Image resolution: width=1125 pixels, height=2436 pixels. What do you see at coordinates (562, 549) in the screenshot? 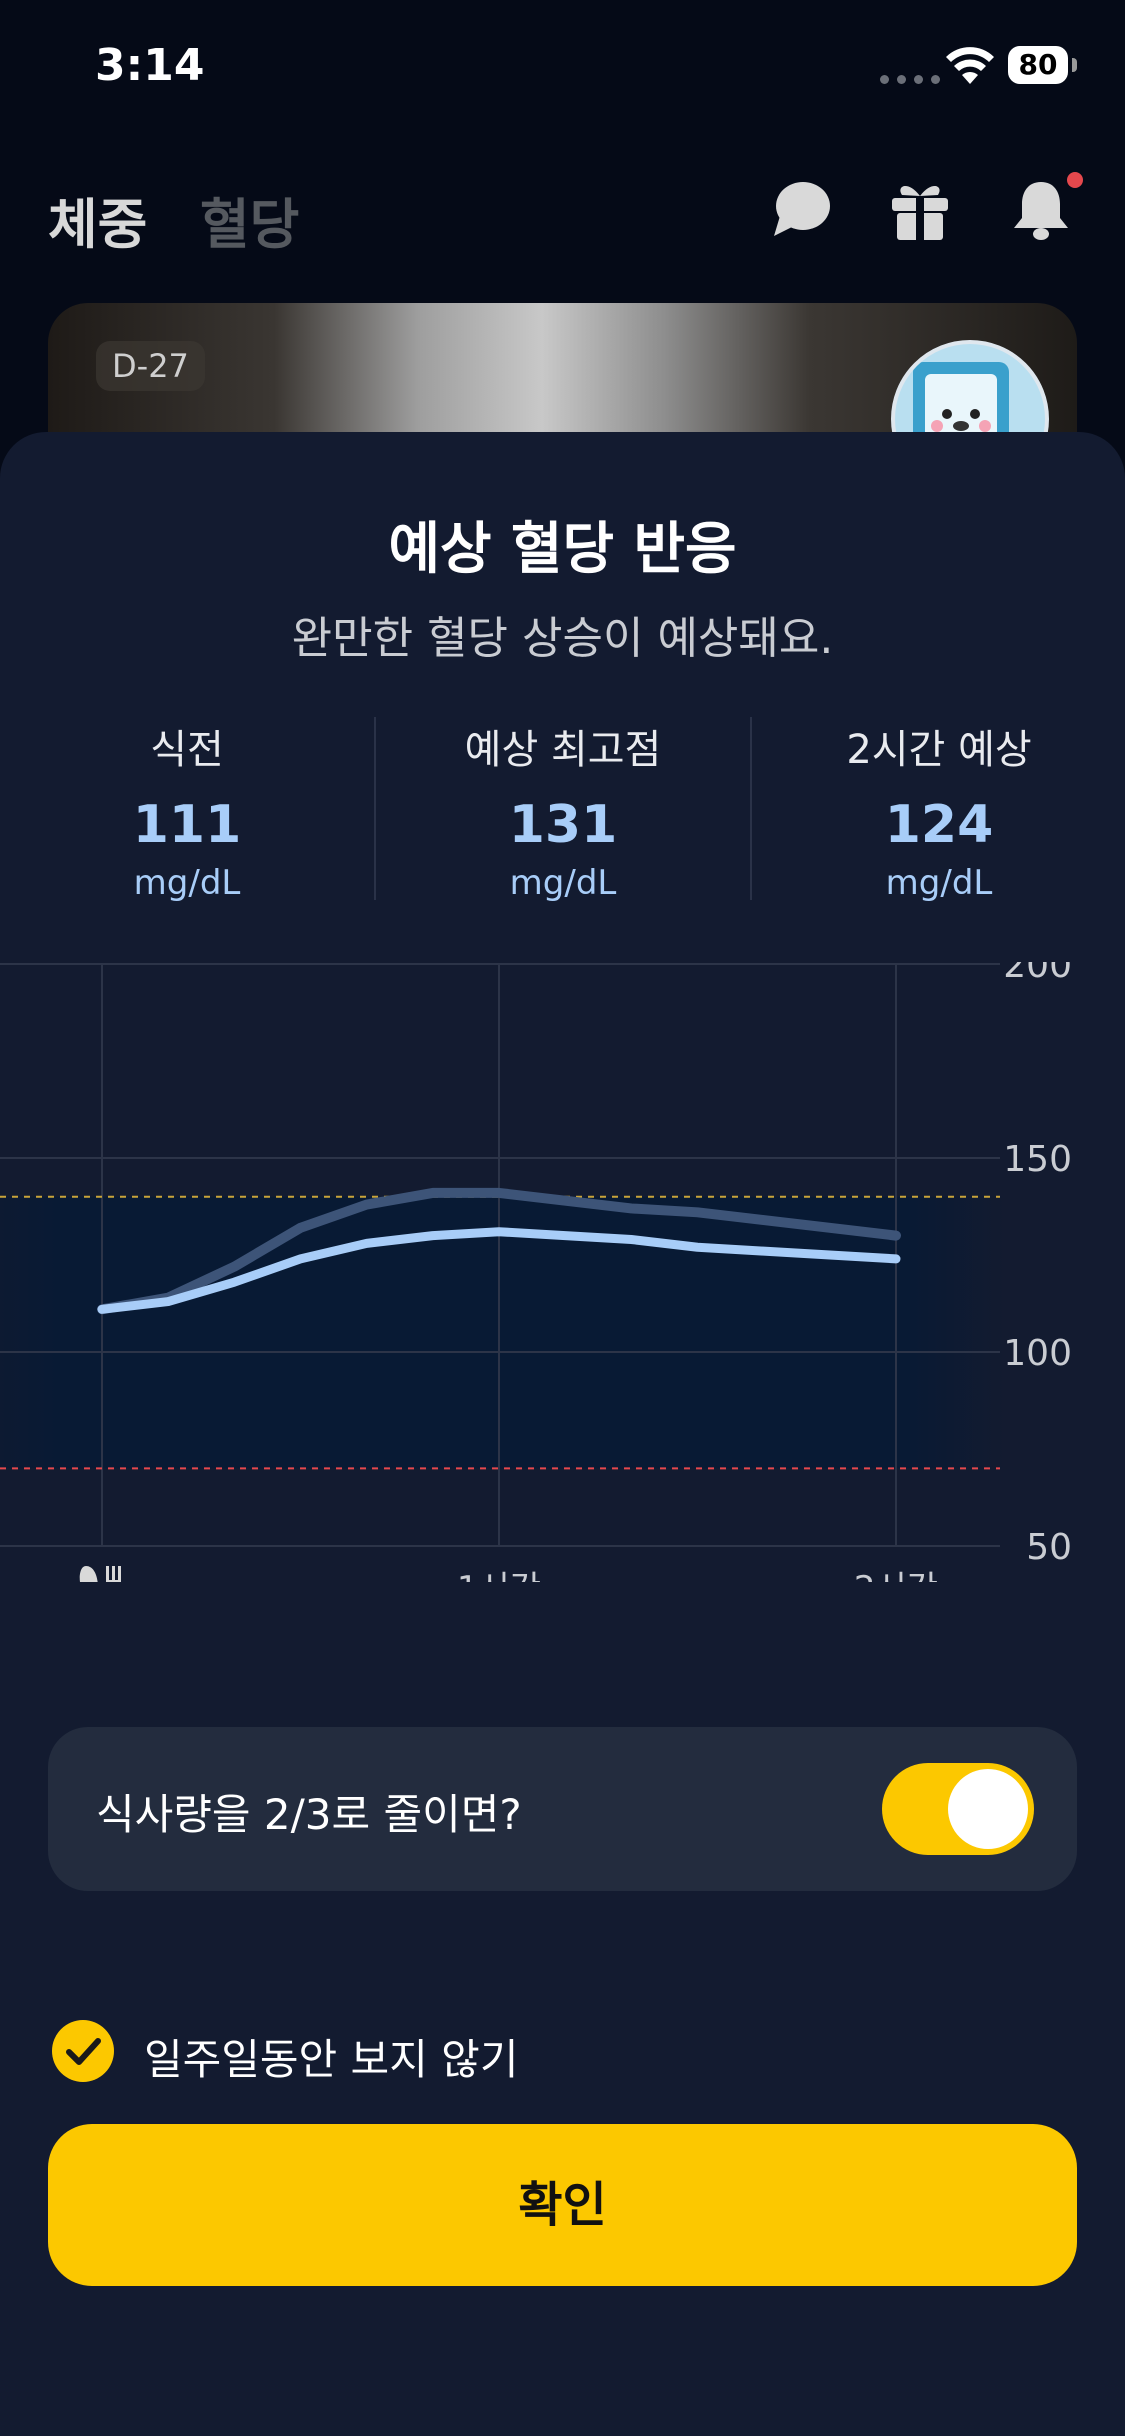
I see `sheet-title: 예상 혈당 반응` at bounding box center [562, 549].